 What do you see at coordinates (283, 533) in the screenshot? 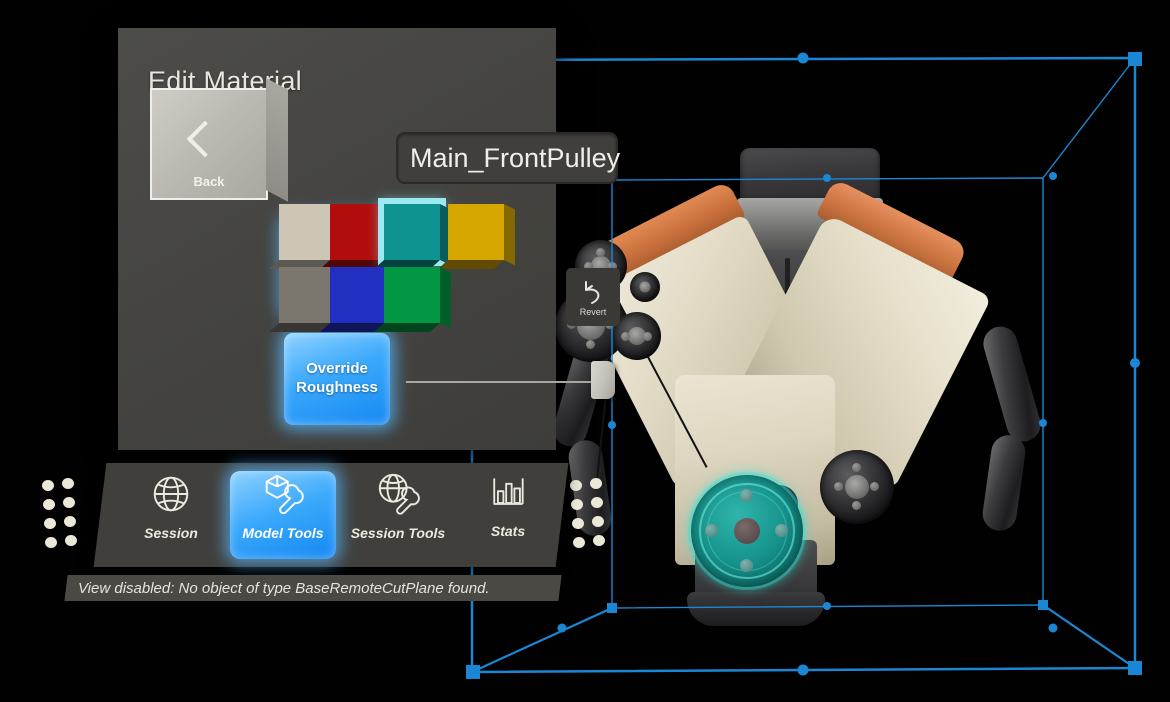
I see `toolbar-item-label: Model Tools` at bounding box center [283, 533].